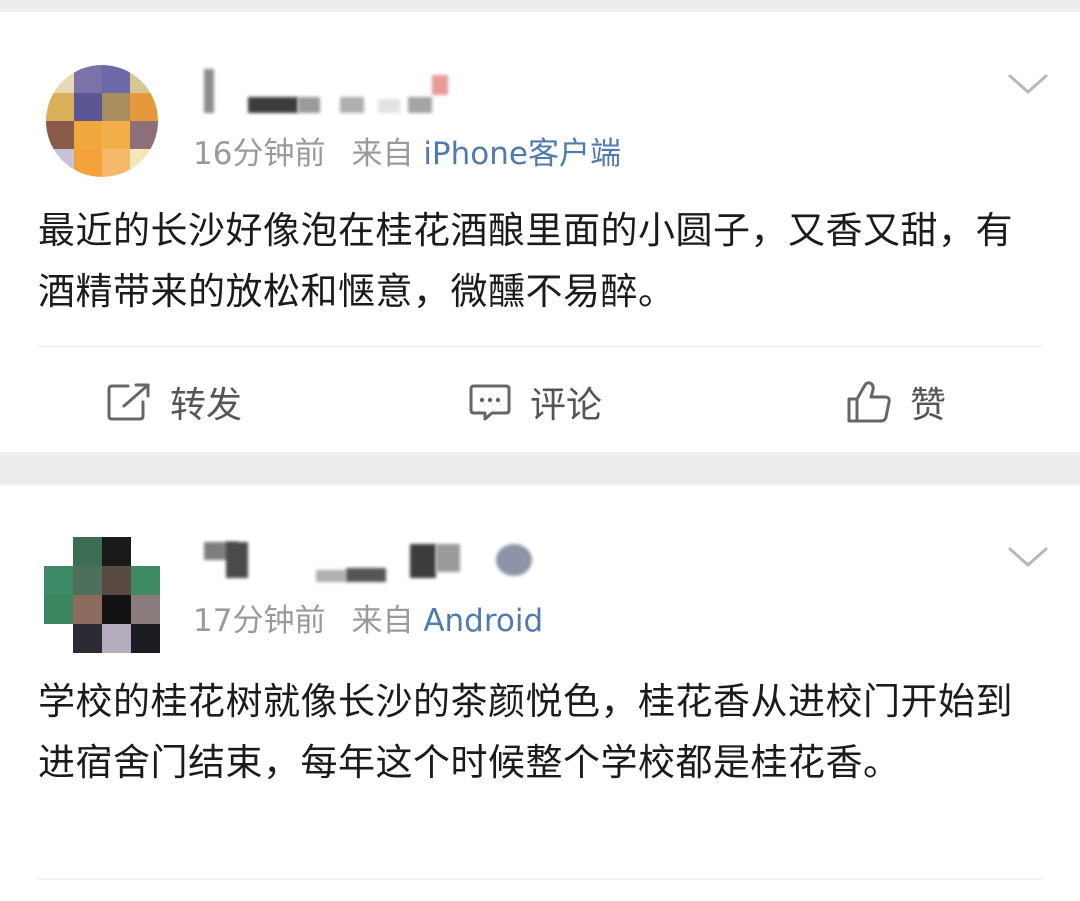 The width and height of the screenshot is (1080, 901). I want to click on comment-button: 评论, so click(535, 402).